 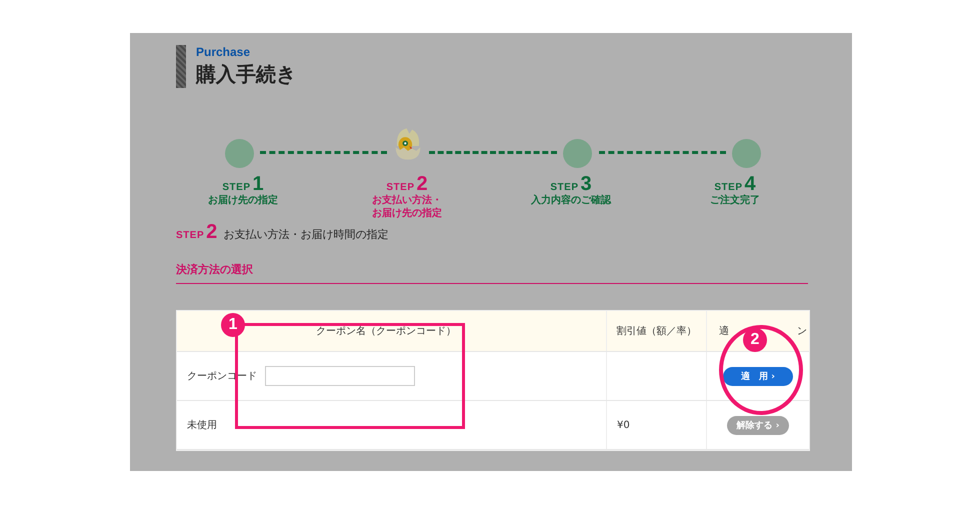 I want to click on step-label: STEP 4, so click(x=735, y=184).